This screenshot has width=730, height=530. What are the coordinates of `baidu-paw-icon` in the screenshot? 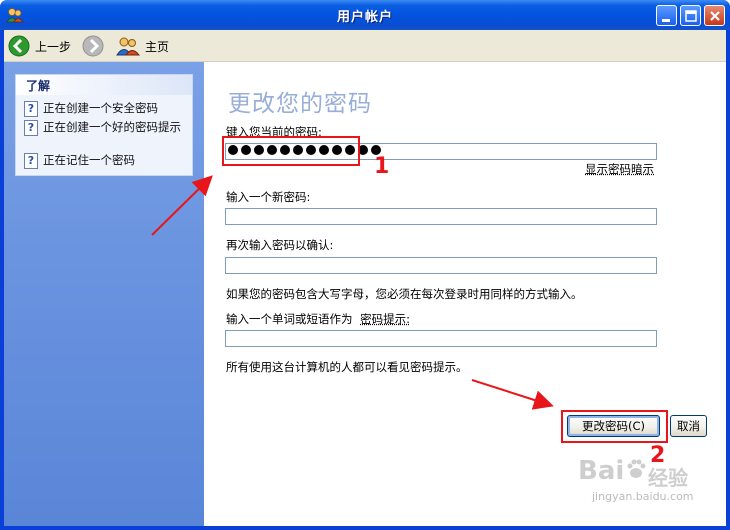 It's located at (636, 468).